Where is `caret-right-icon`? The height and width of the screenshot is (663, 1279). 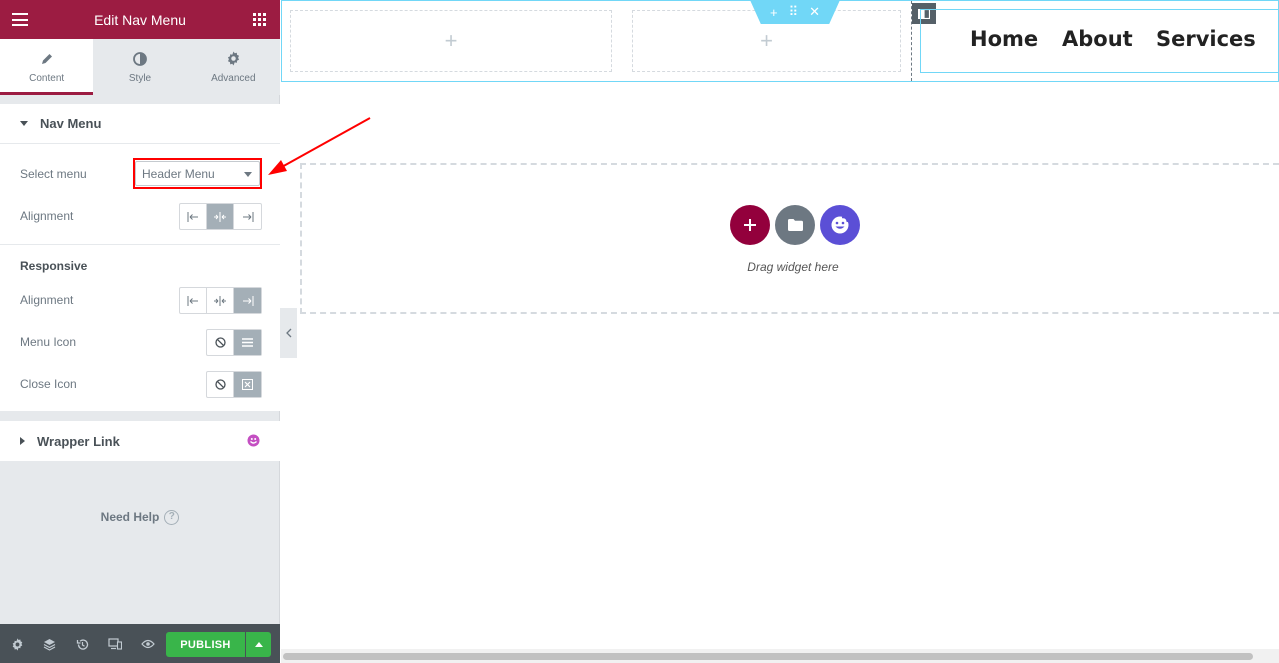 caret-right-icon is located at coordinates (22, 441).